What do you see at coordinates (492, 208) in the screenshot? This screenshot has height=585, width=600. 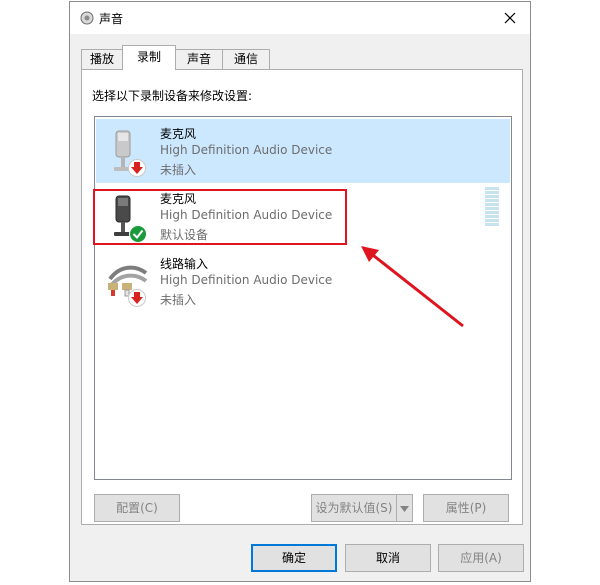 I see `level-meter` at bounding box center [492, 208].